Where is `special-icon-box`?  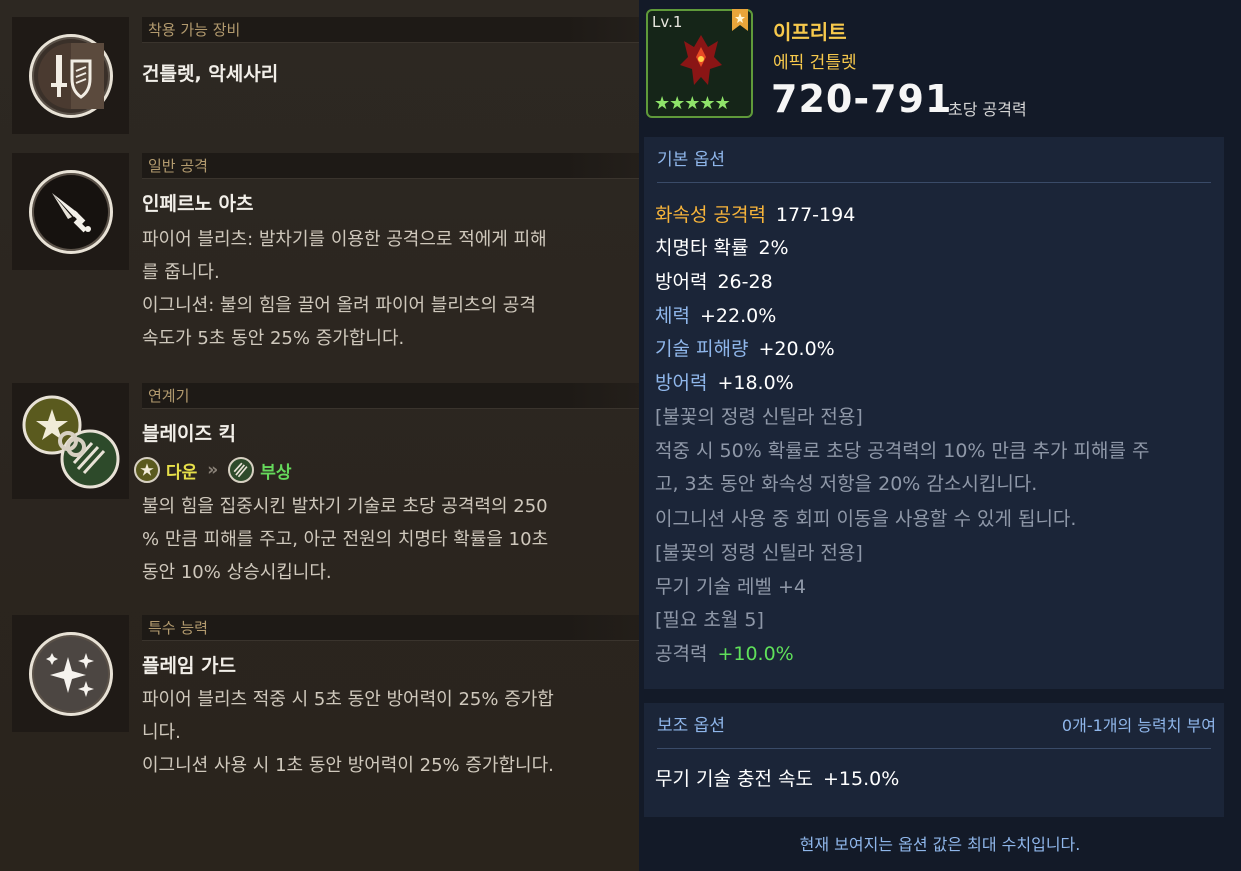 special-icon-box is located at coordinates (70, 673).